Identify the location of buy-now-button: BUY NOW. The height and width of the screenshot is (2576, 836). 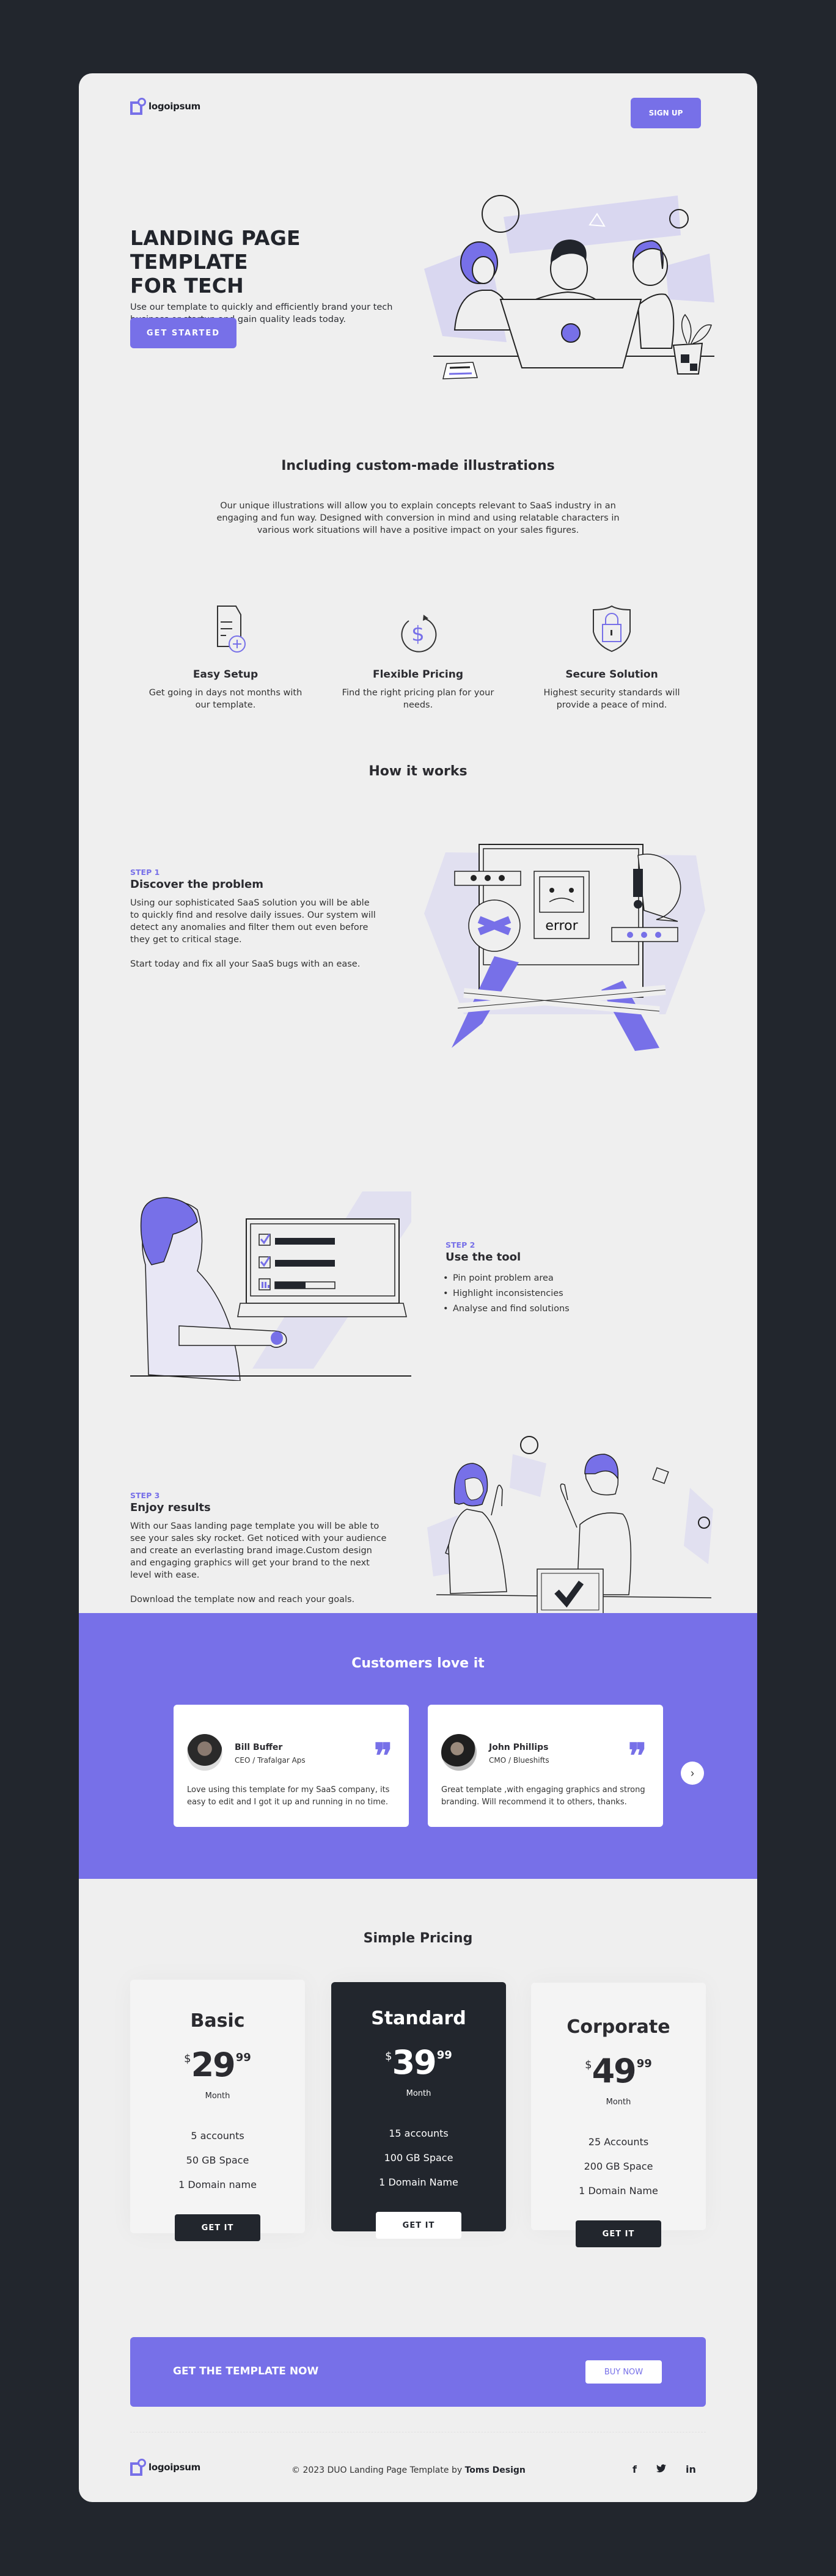
(624, 2372).